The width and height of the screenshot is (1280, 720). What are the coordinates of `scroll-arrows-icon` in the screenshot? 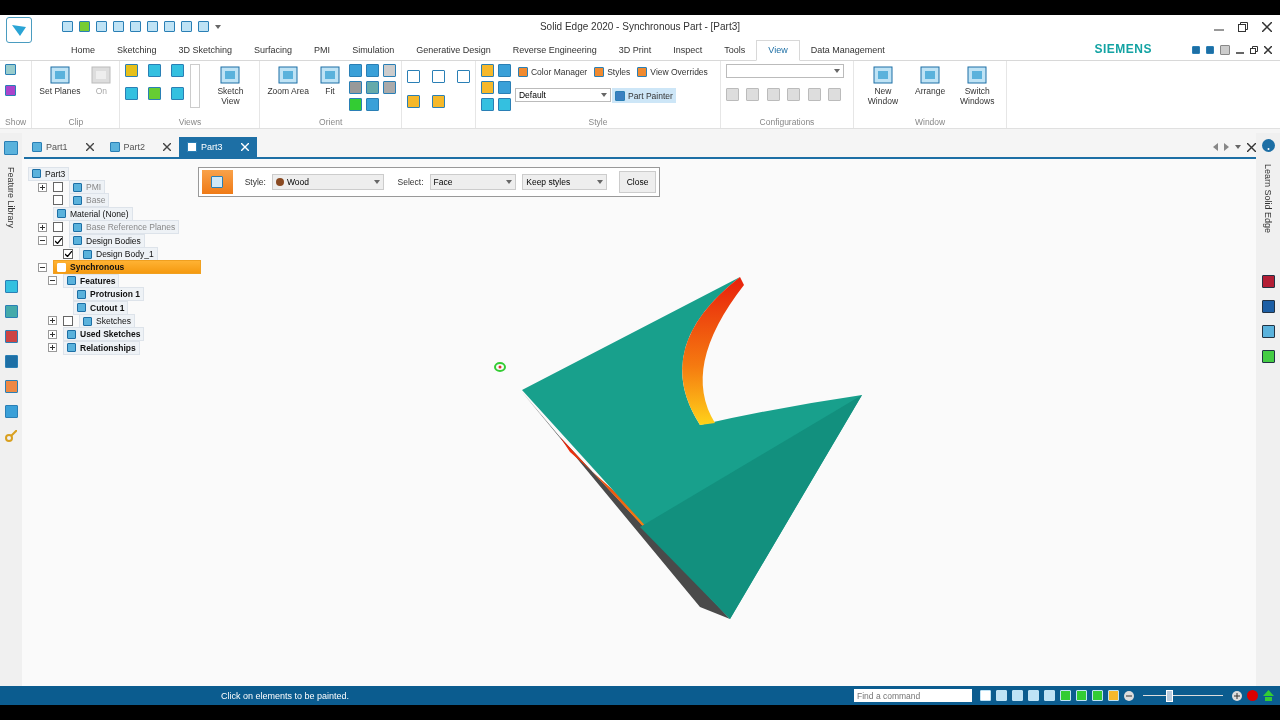 It's located at (195, 86).